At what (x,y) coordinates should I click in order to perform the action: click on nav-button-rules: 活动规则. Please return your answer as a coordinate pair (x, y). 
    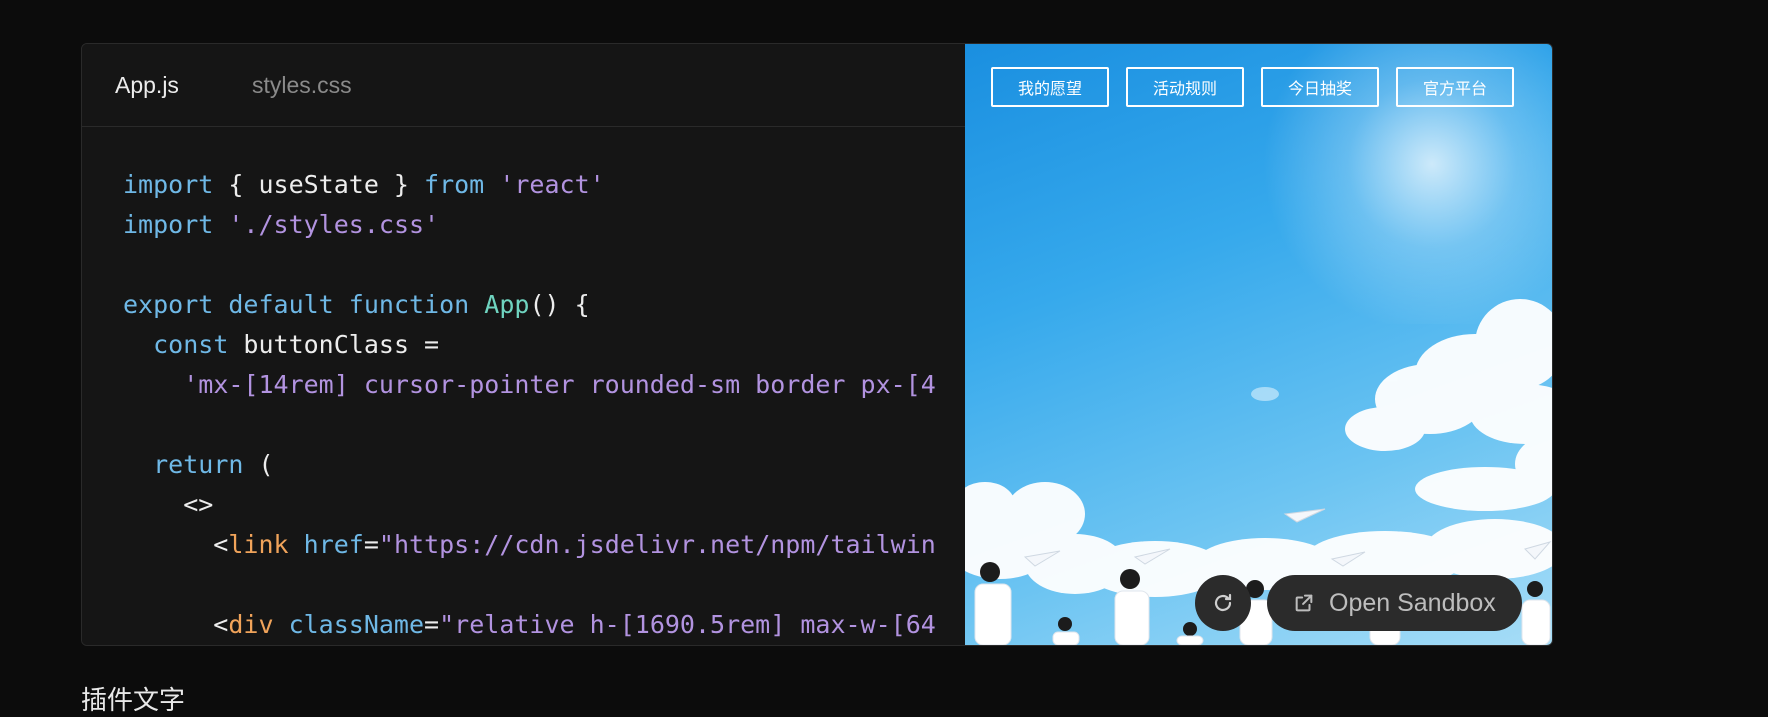
    Looking at the image, I should click on (1185, 87).